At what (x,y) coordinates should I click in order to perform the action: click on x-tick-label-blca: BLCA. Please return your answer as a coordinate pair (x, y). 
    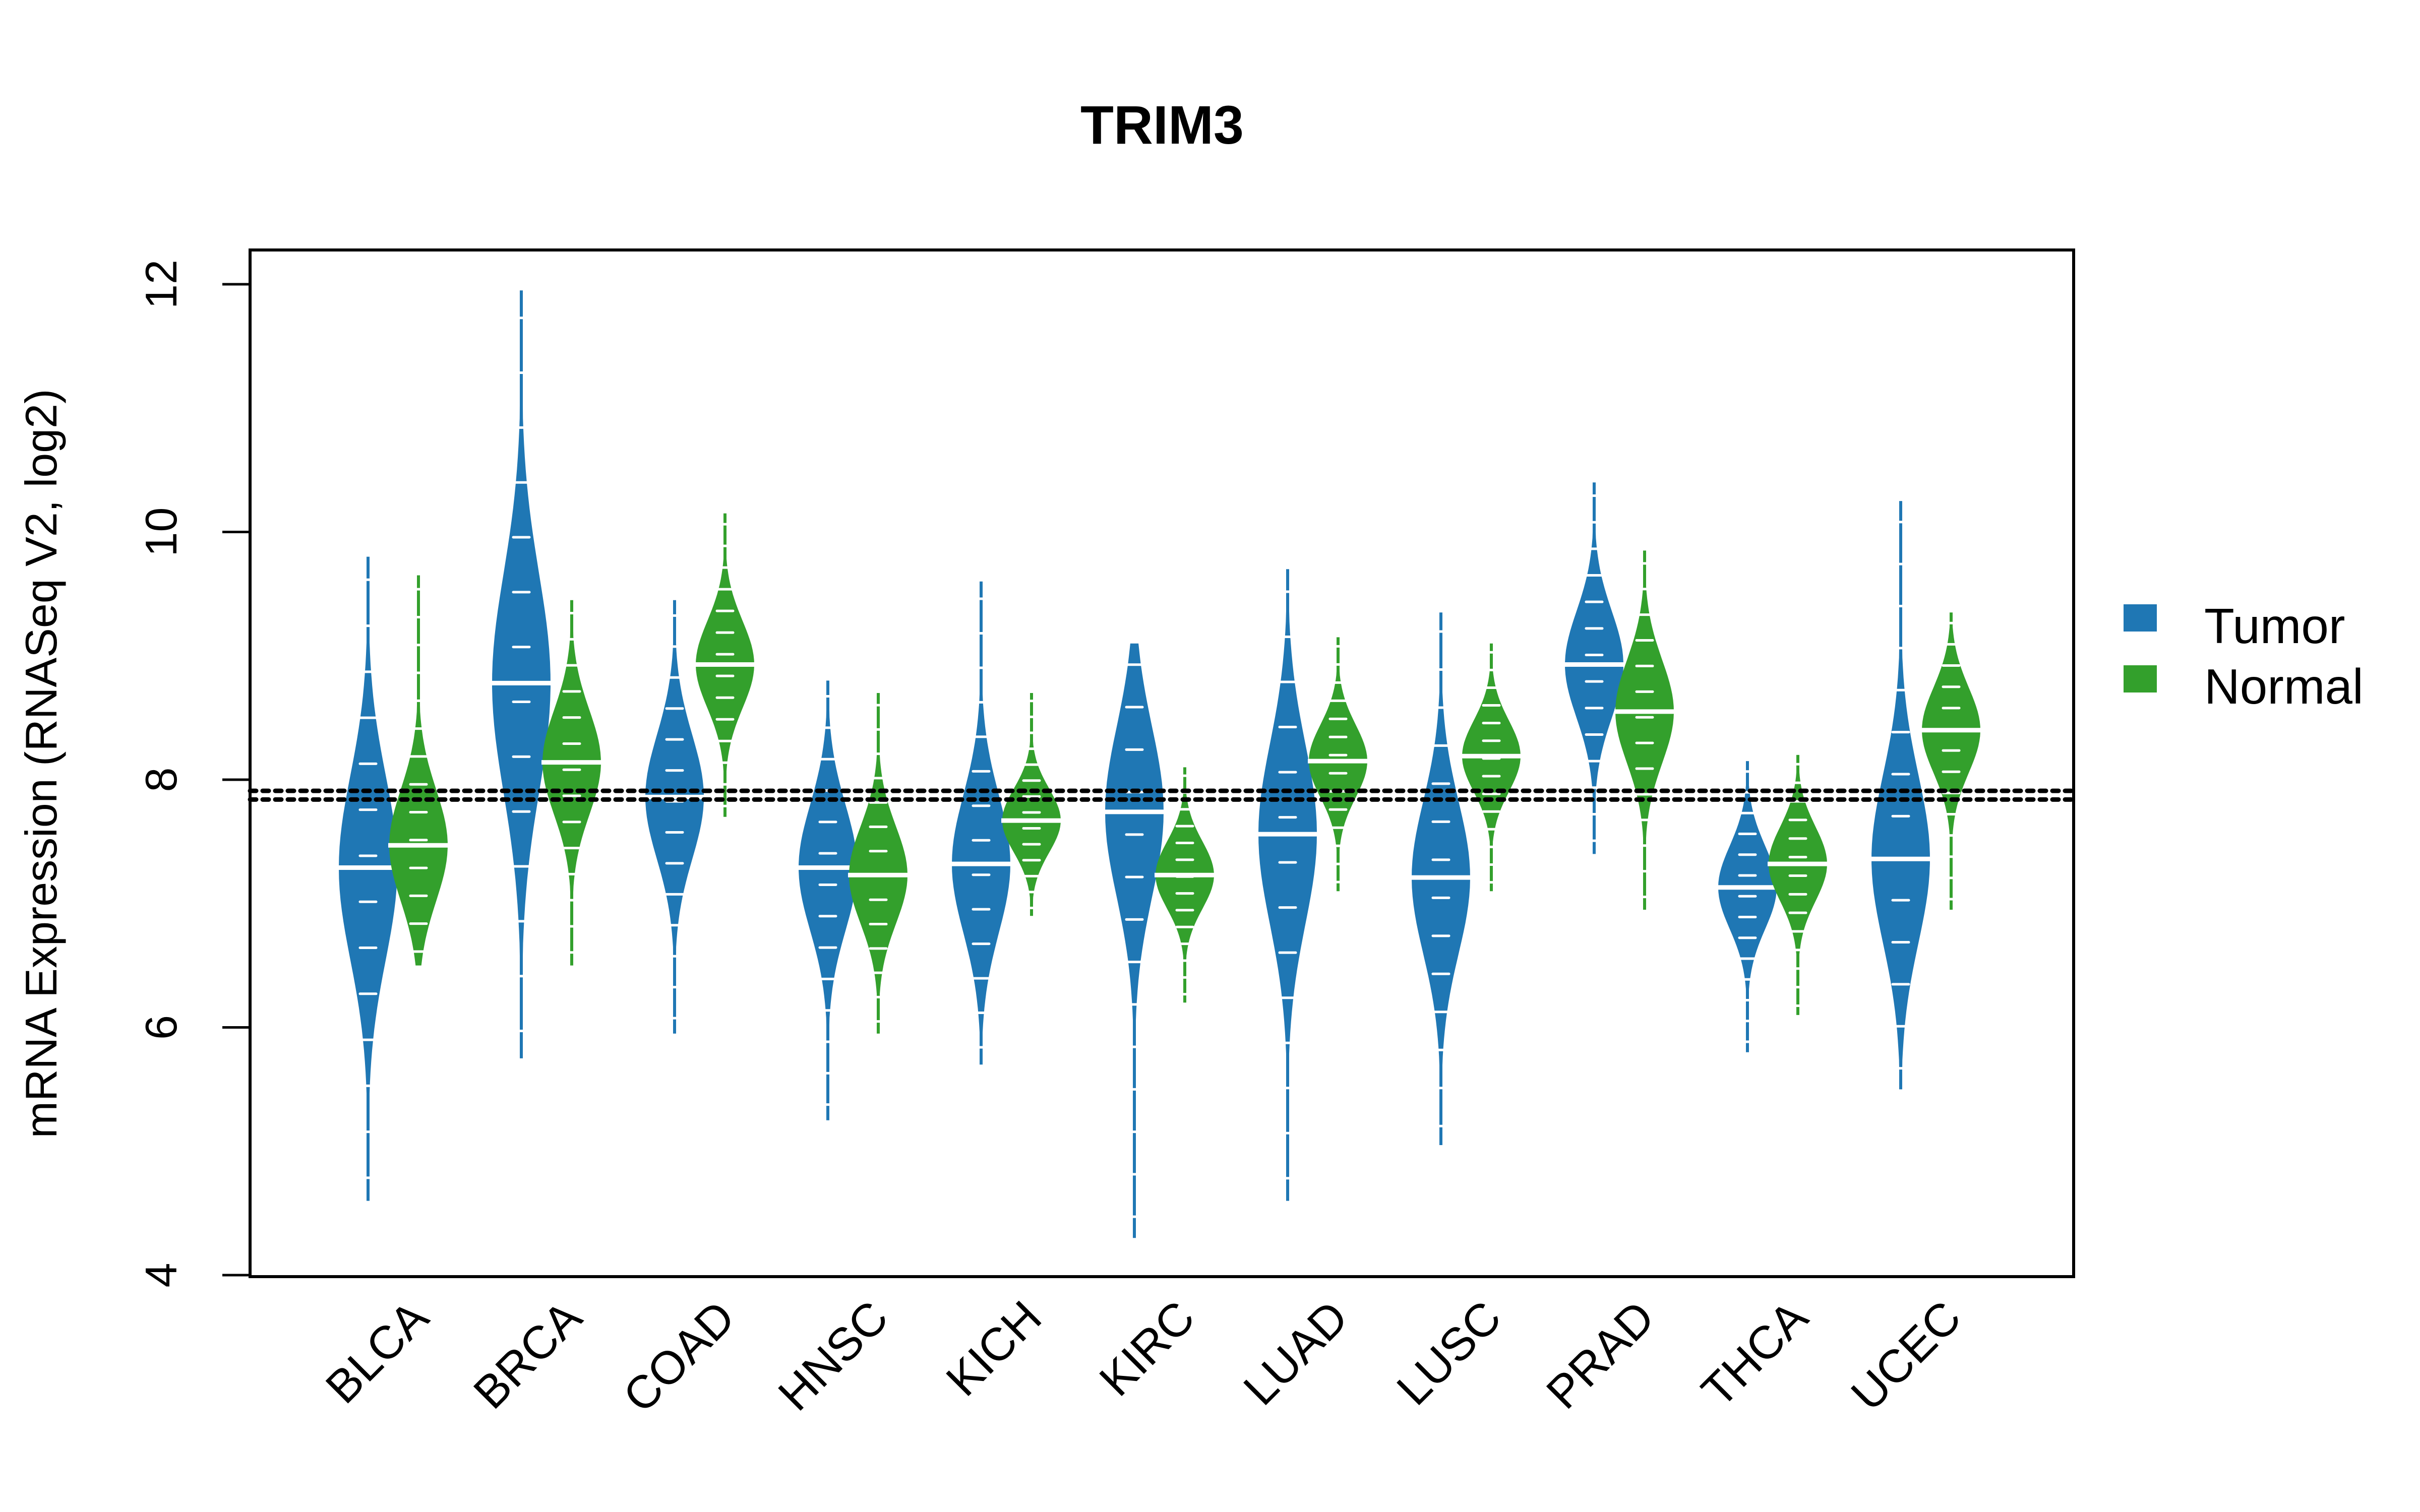
    Looking at the image, I should click on (377, 1352).